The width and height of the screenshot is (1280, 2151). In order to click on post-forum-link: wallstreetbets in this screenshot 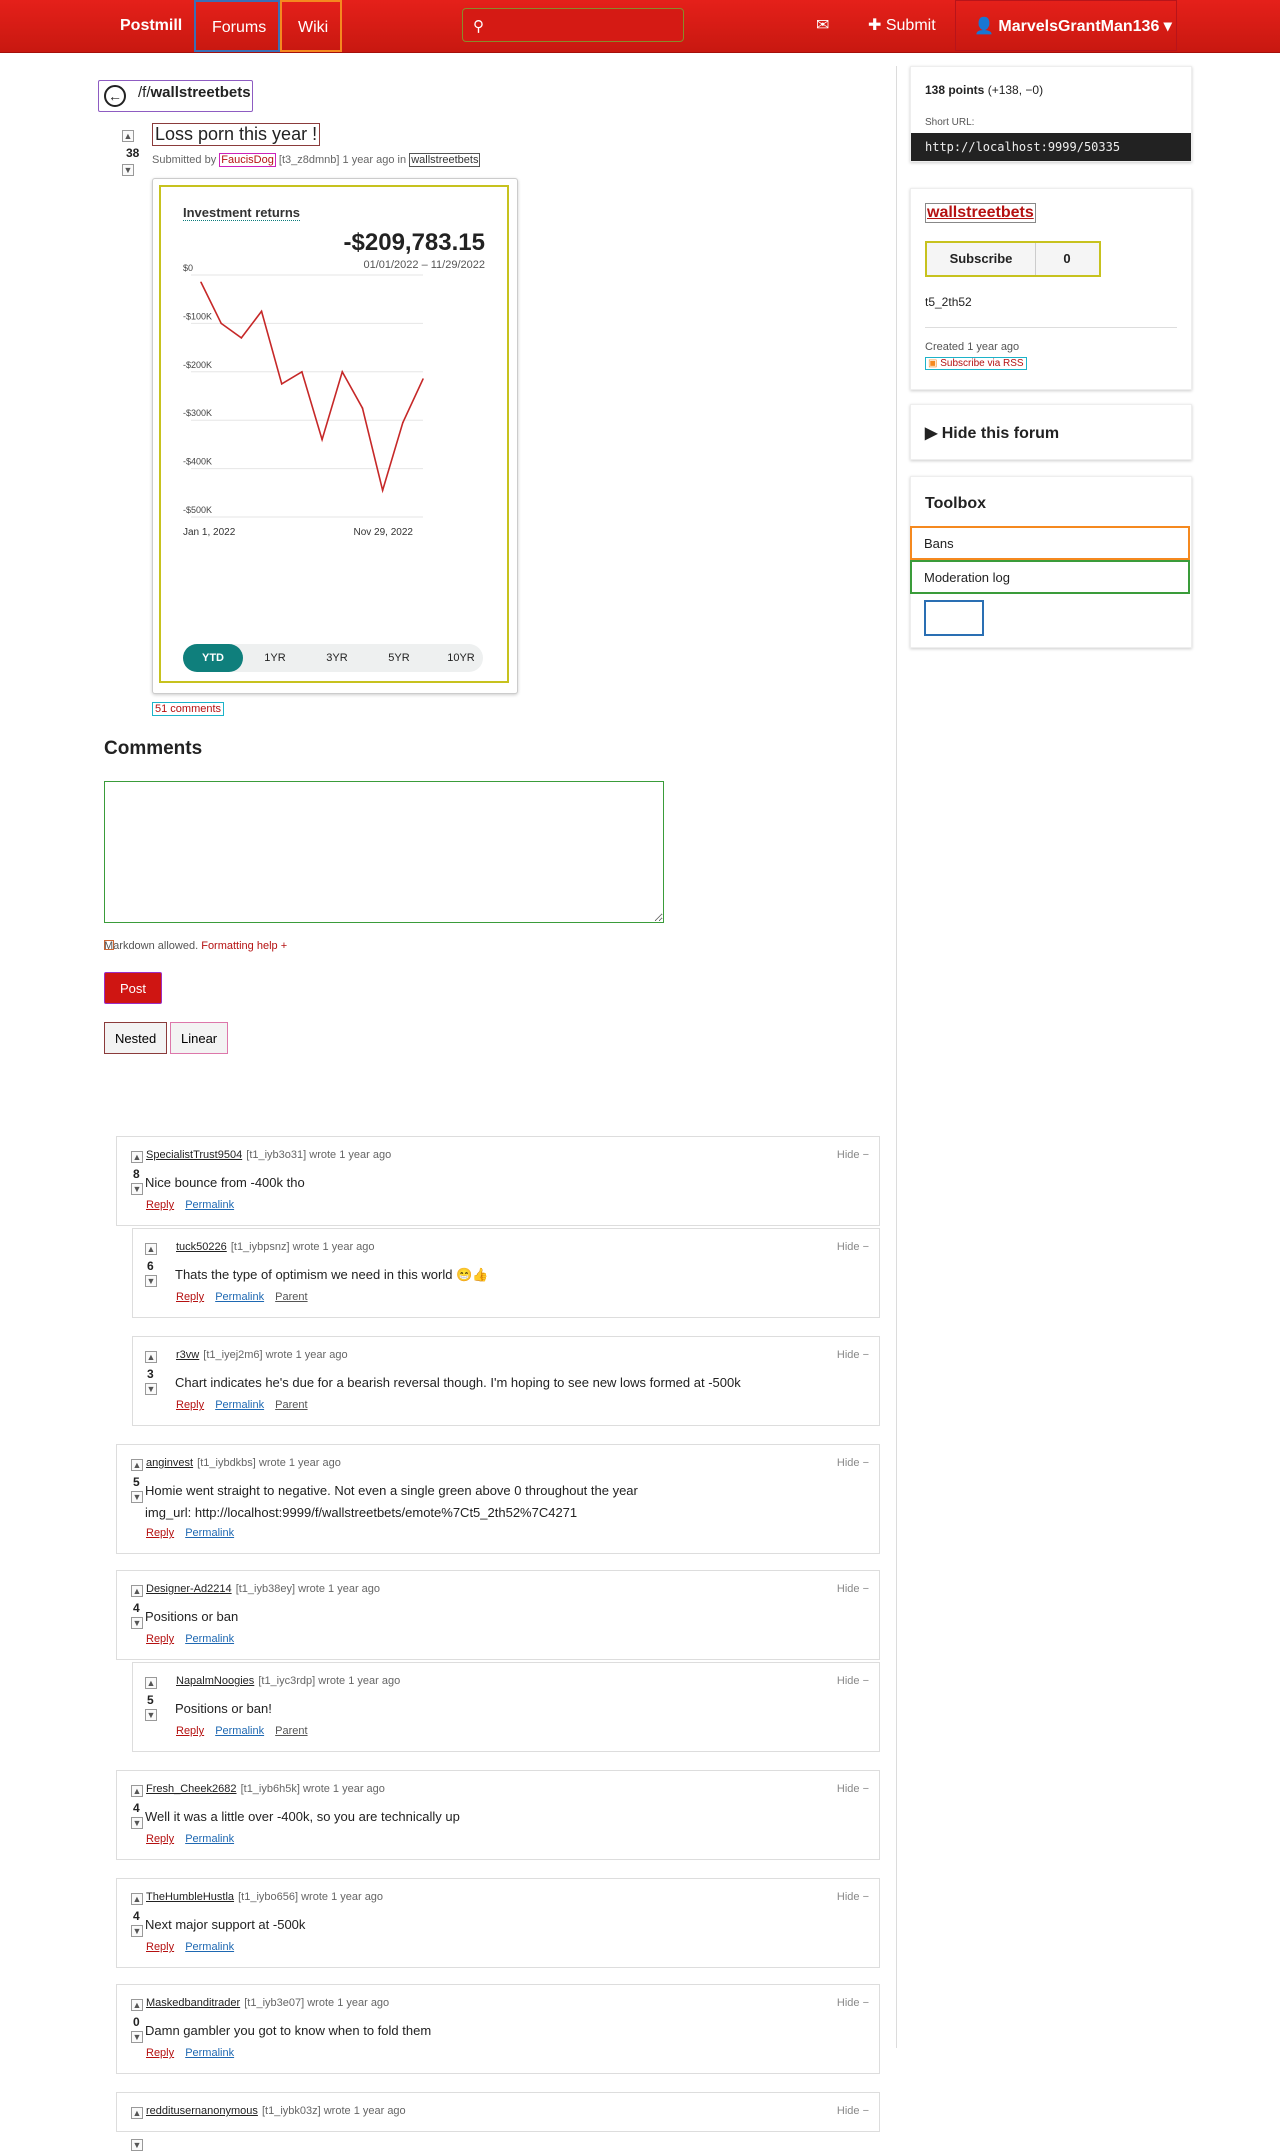, I will do `click(445, 160)`.